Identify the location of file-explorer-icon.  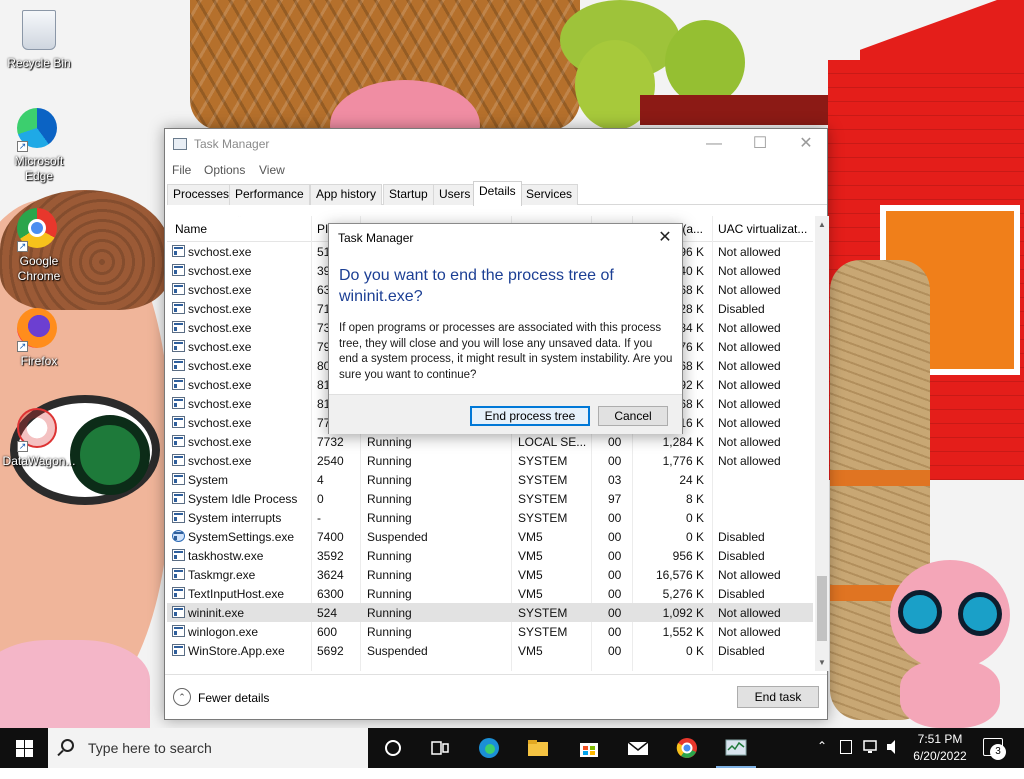
(538, 748).